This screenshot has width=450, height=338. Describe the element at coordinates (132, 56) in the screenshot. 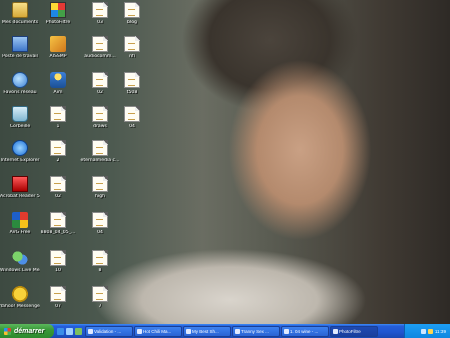

I see `desktop-icon-label: nfl` at that location.